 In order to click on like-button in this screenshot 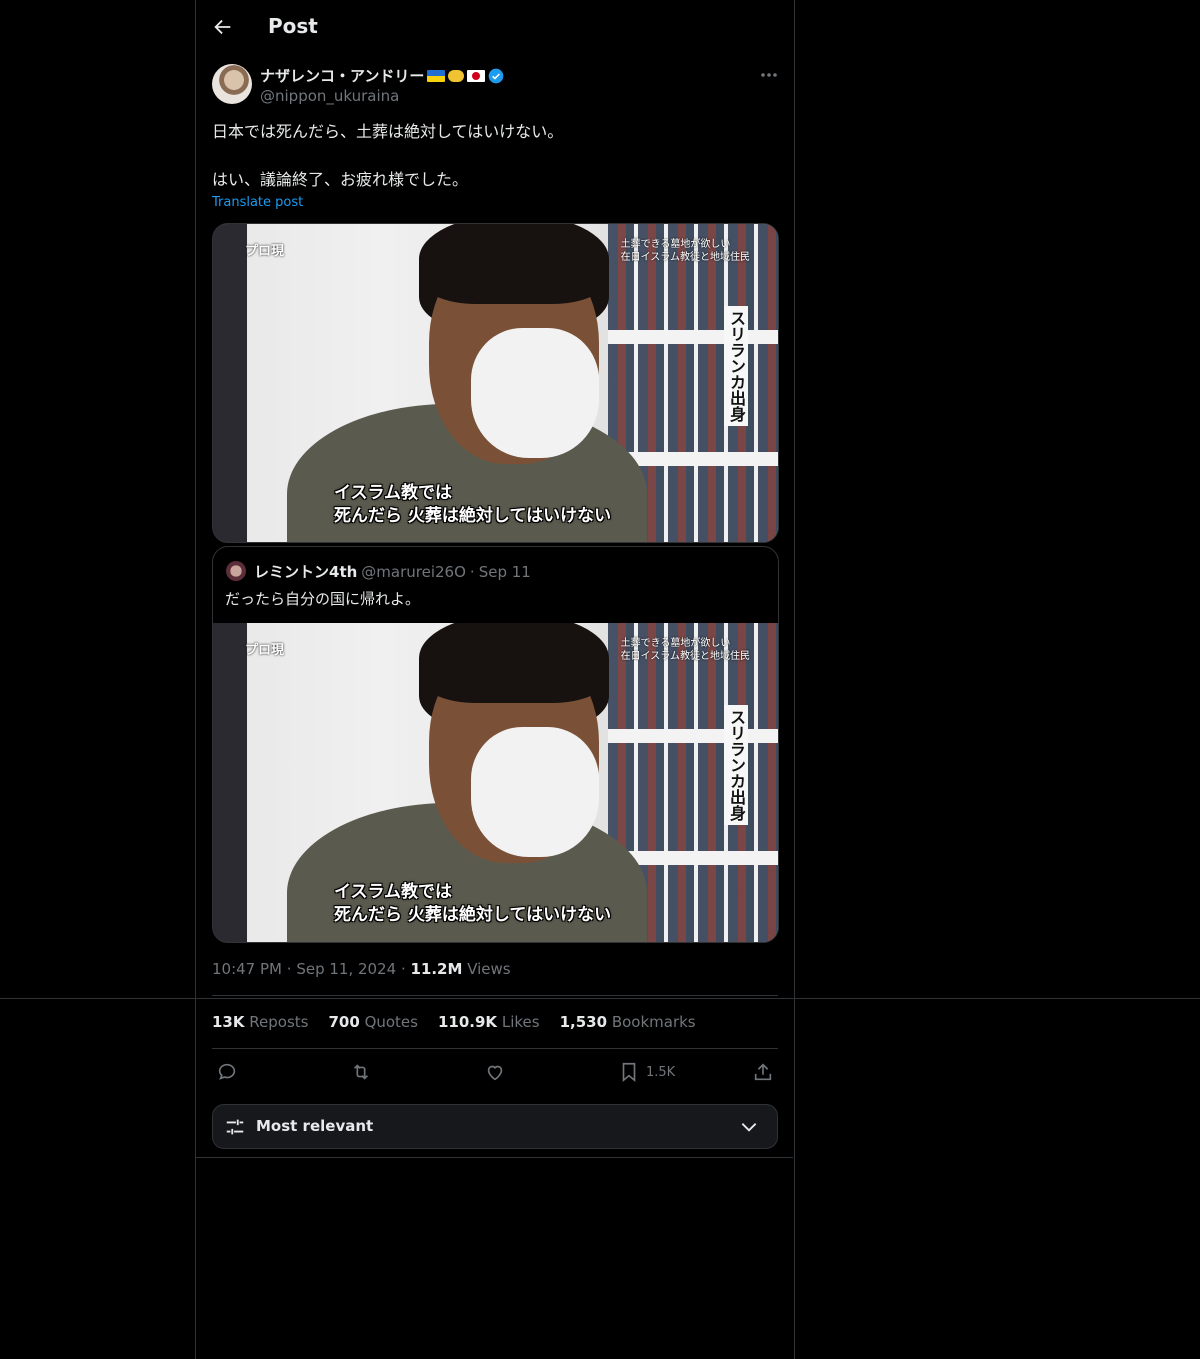, I will do `click(495, 1072)`.